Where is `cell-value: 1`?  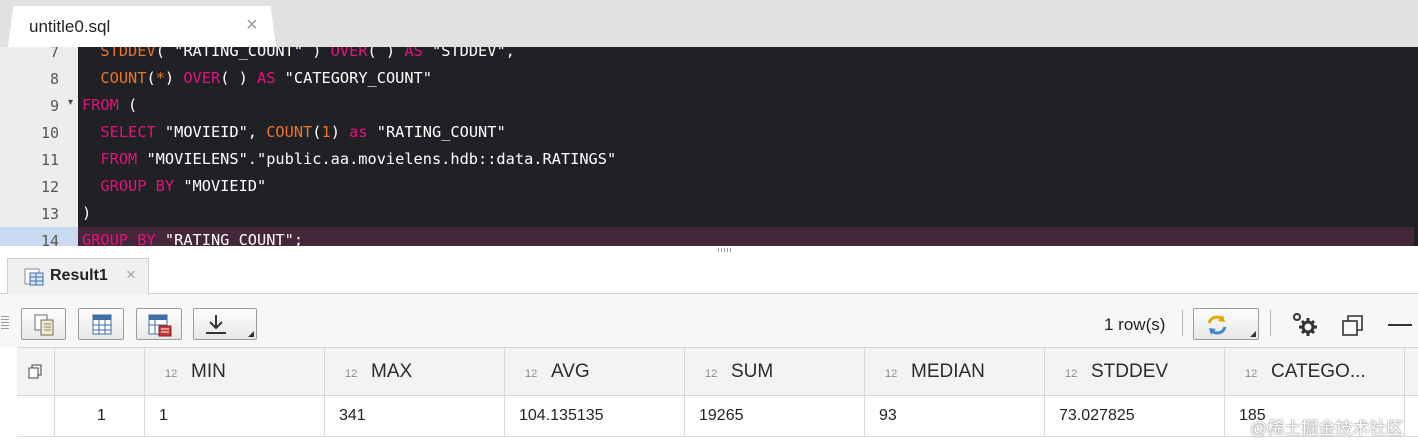
cell-value: 1 is located at coordinates (163, 415).